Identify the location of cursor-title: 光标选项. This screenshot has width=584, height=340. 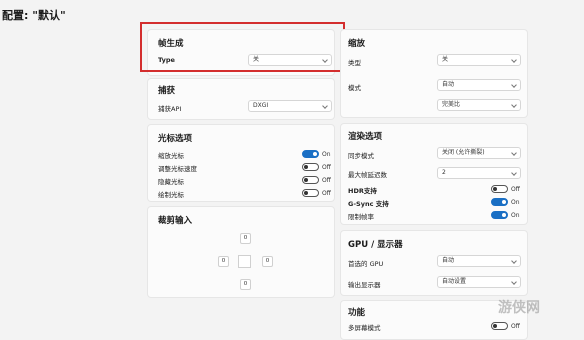
(175, 139).